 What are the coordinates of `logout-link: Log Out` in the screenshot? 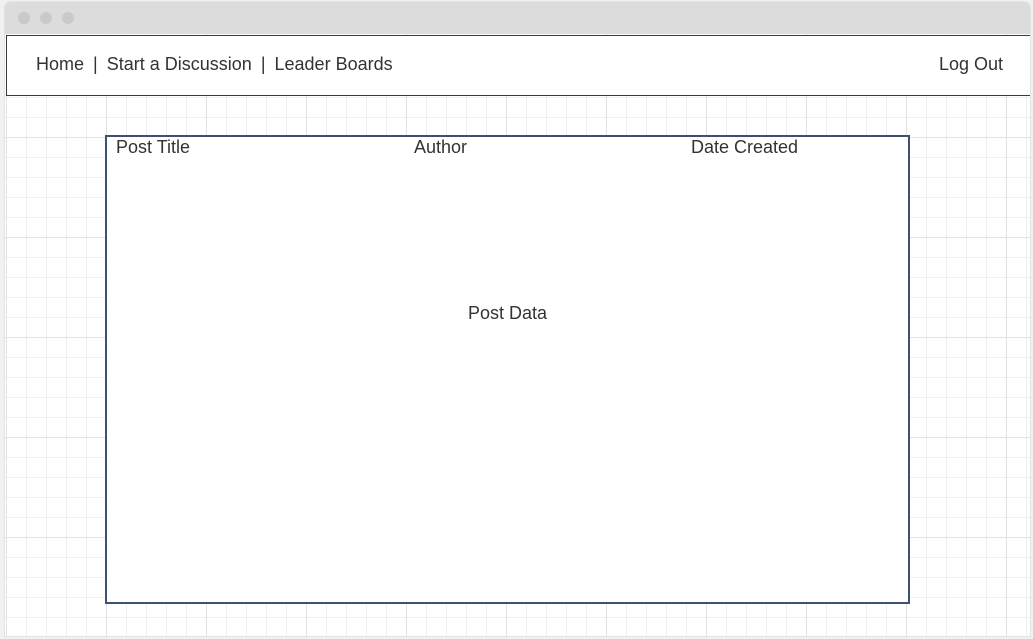 It's located at (971, 64).